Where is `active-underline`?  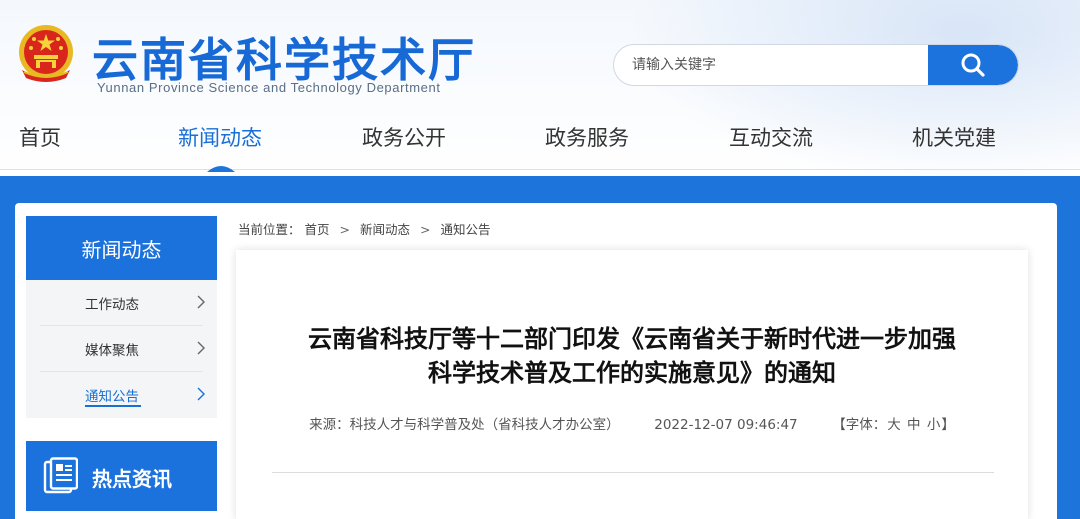
active-underline is located at coordinates (113, 406).